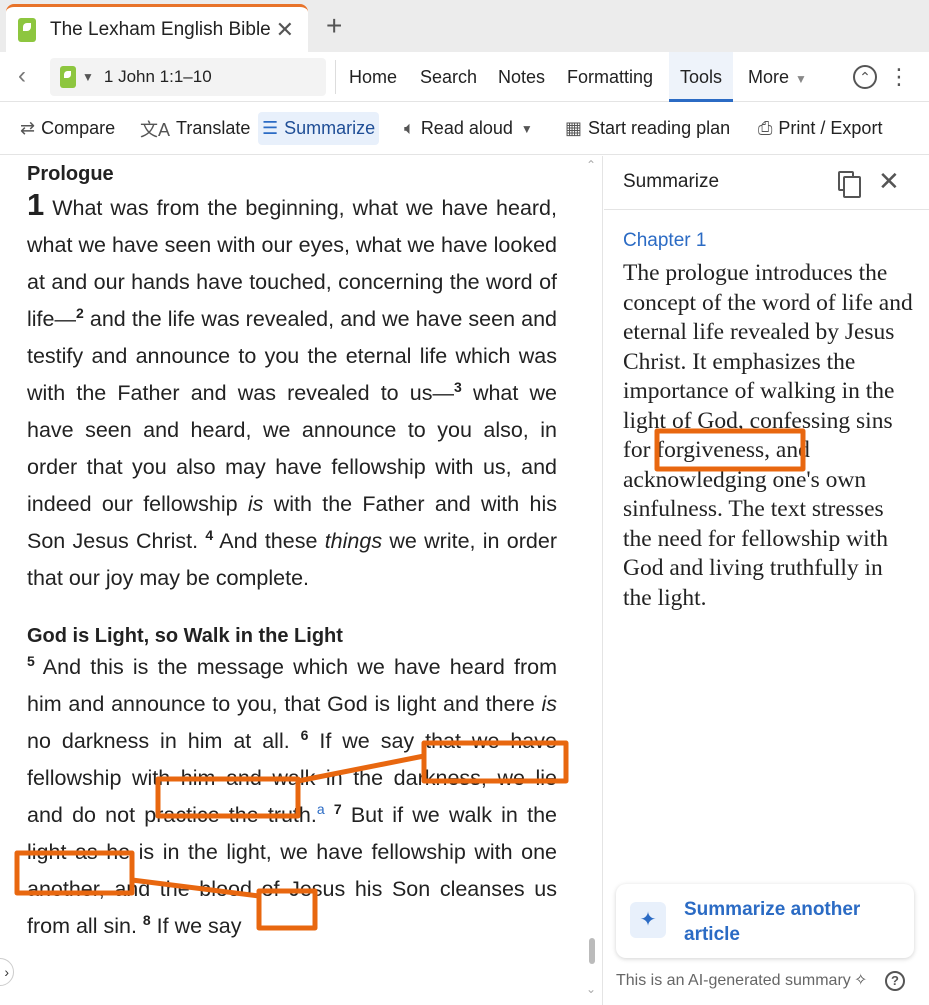 The image size is (929, 1005). I want to click on collapse-up-icon: ⌃, so click(865, 77).